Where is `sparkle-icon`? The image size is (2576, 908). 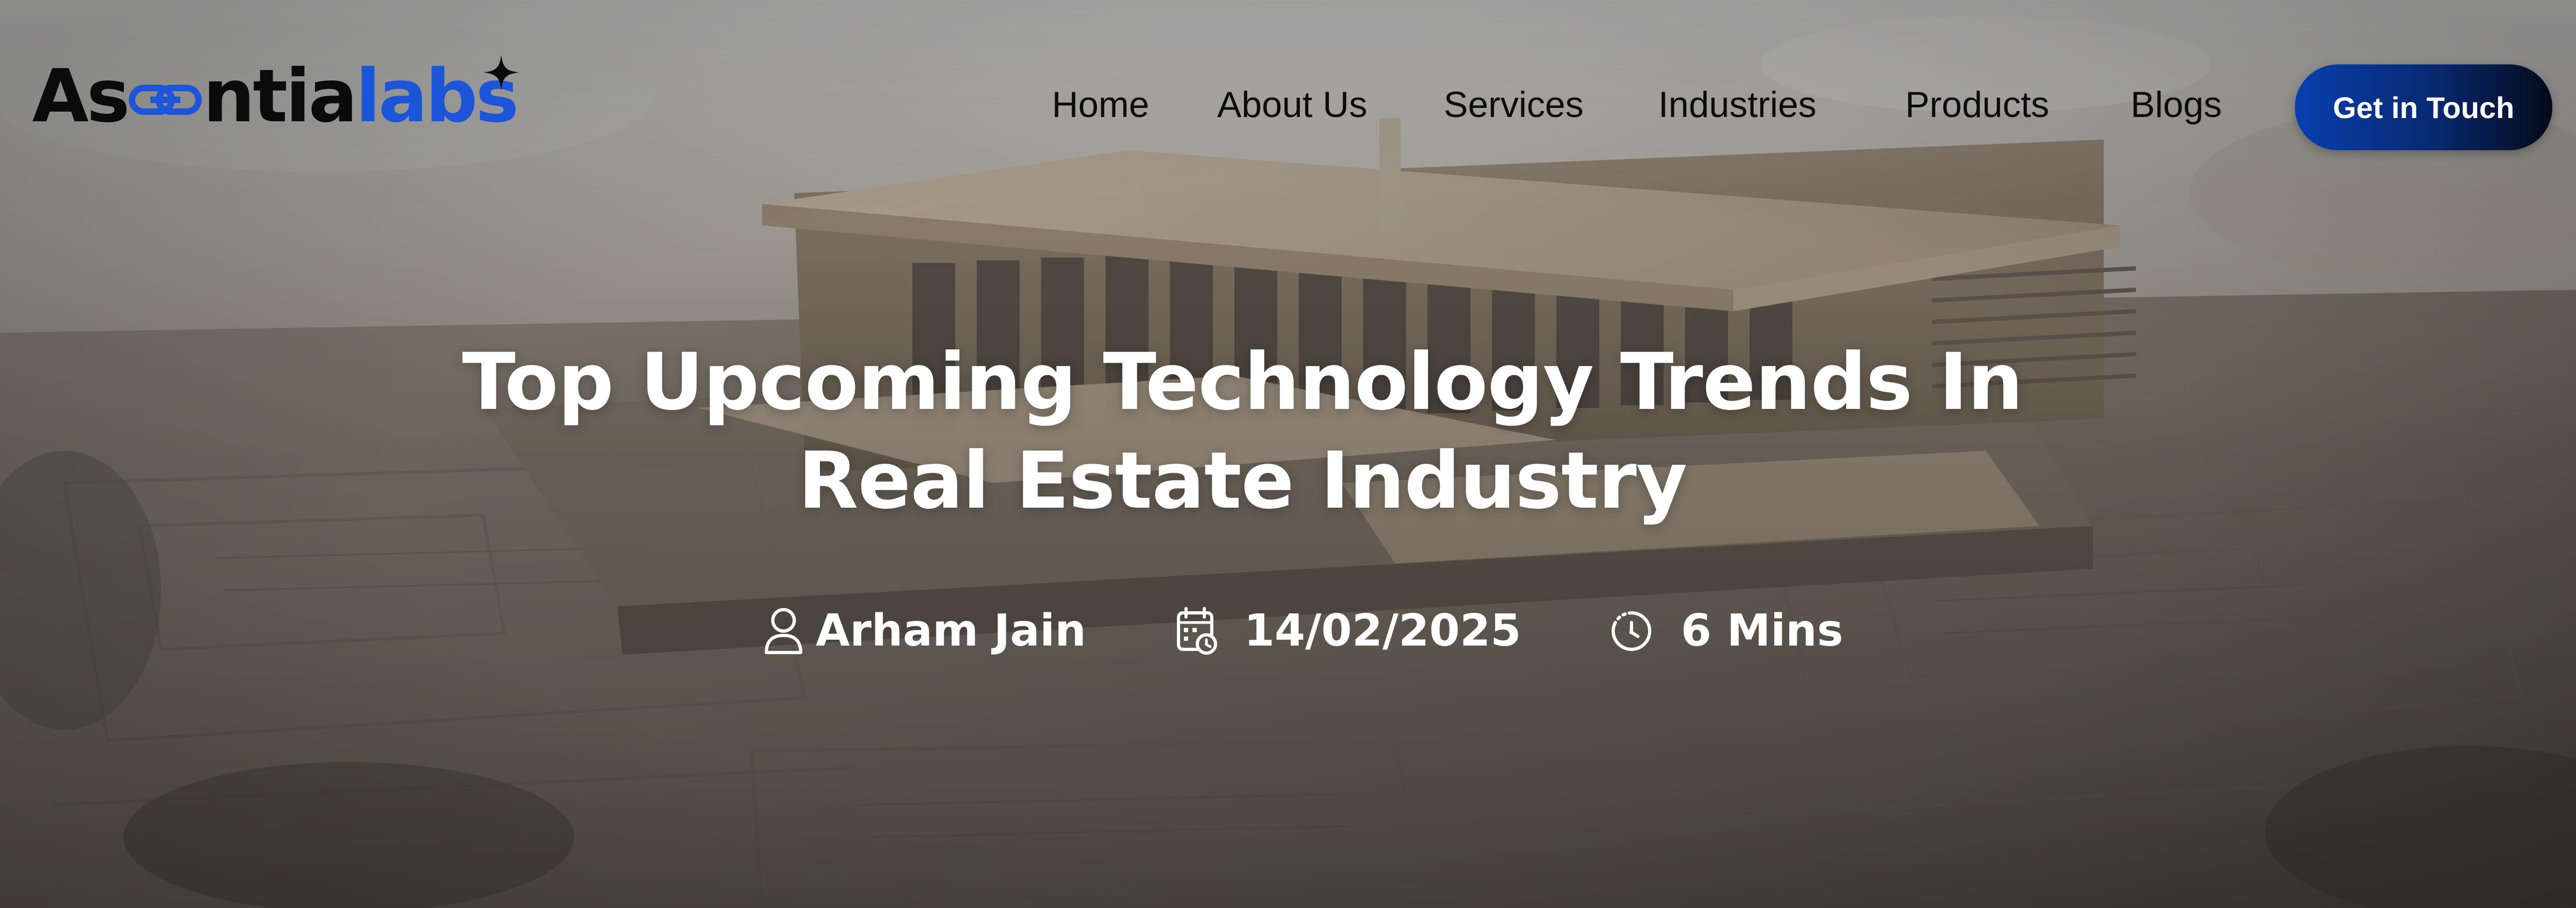 sparkle-icon is located at coordinates (501, 72).